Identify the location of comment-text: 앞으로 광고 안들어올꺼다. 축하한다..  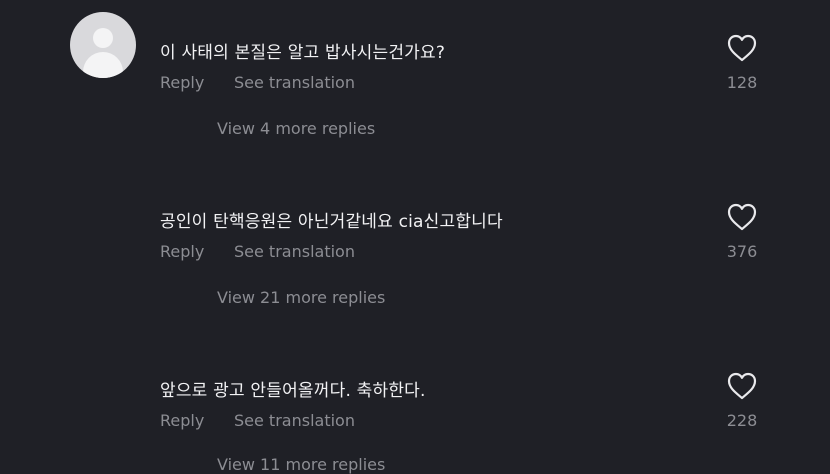
(293, 391).